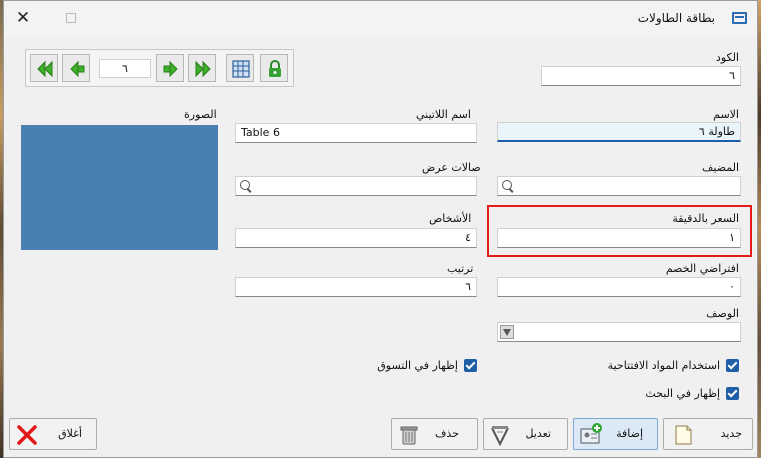  What do you see at coordinates (434, 434) in the screenshot?
I see `delete-button: حذف` at bounding box center [434, 434].